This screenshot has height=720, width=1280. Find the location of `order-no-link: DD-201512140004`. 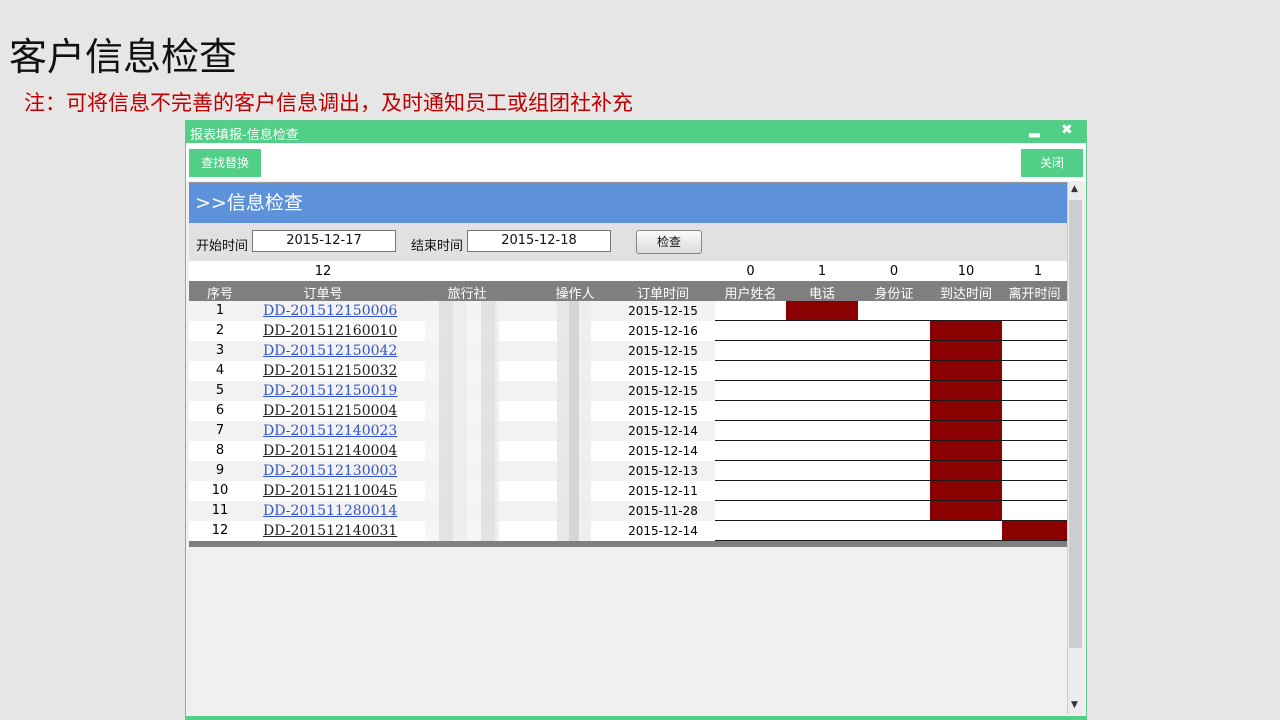

order-no-link: DD-201512140004 is located at coordinates (330, 451).